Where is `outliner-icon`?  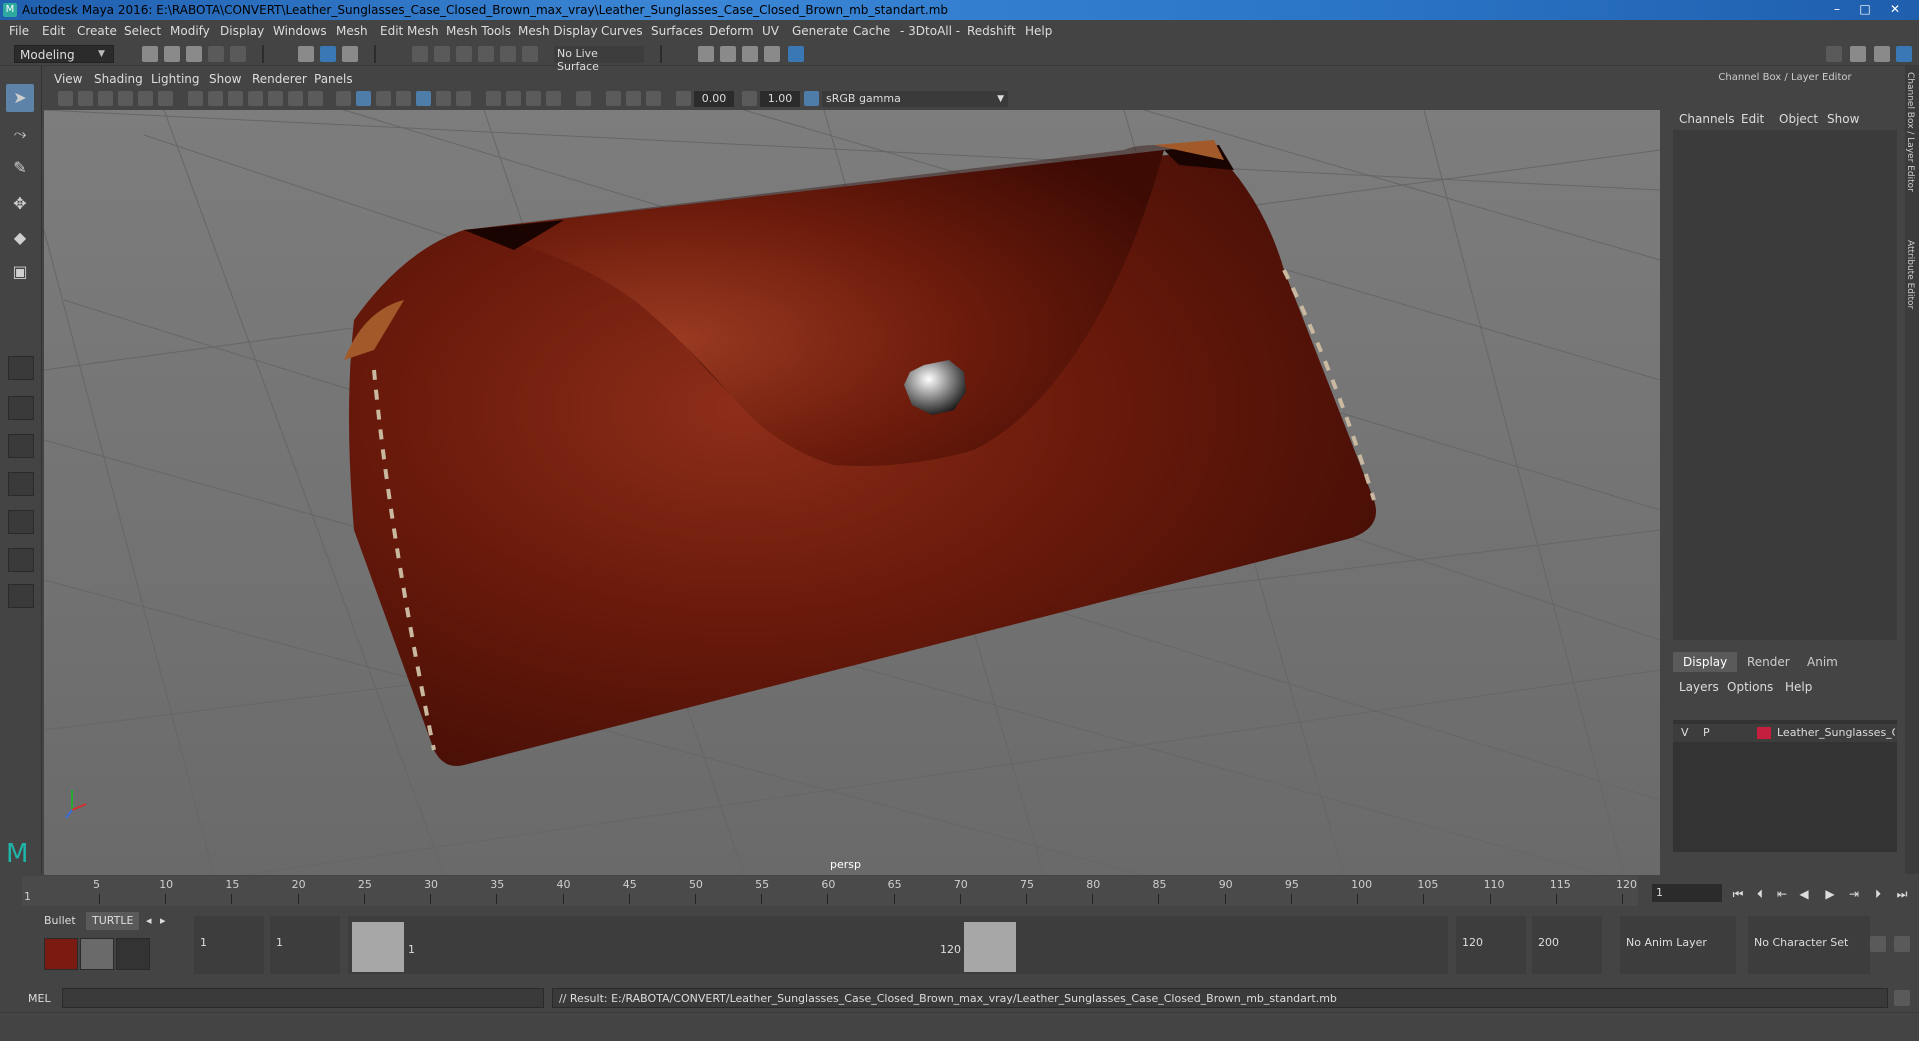 outliner-icon is located at coordinates (1882, 54).